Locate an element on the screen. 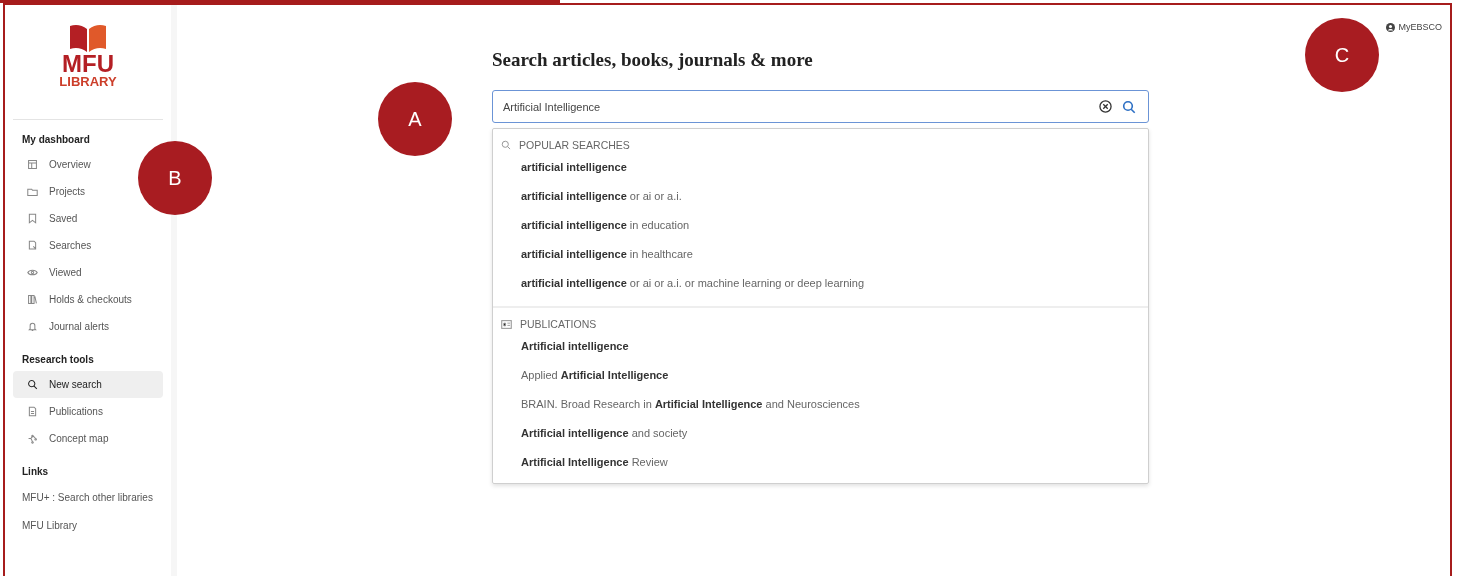  newspaper-icon is located at coordinates (506, 324).